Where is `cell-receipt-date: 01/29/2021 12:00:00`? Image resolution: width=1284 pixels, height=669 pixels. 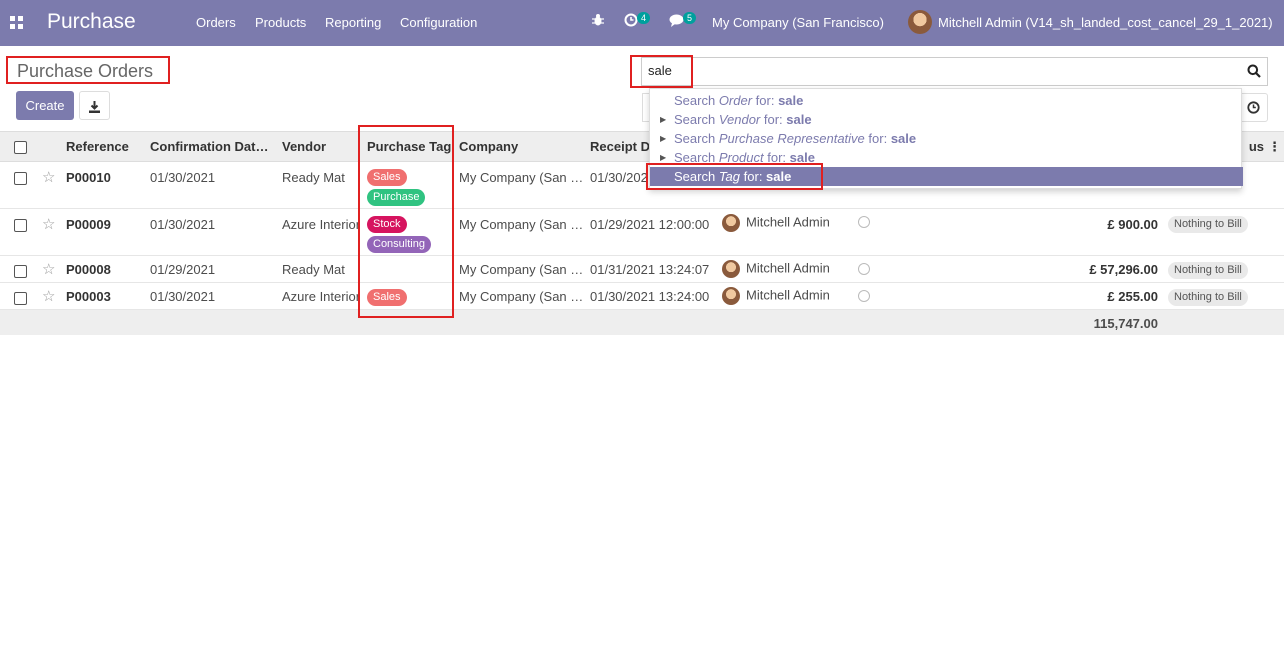 cell-receipt-date: 01/29/2021 12:00:00 is located at coordinates (652, 232).